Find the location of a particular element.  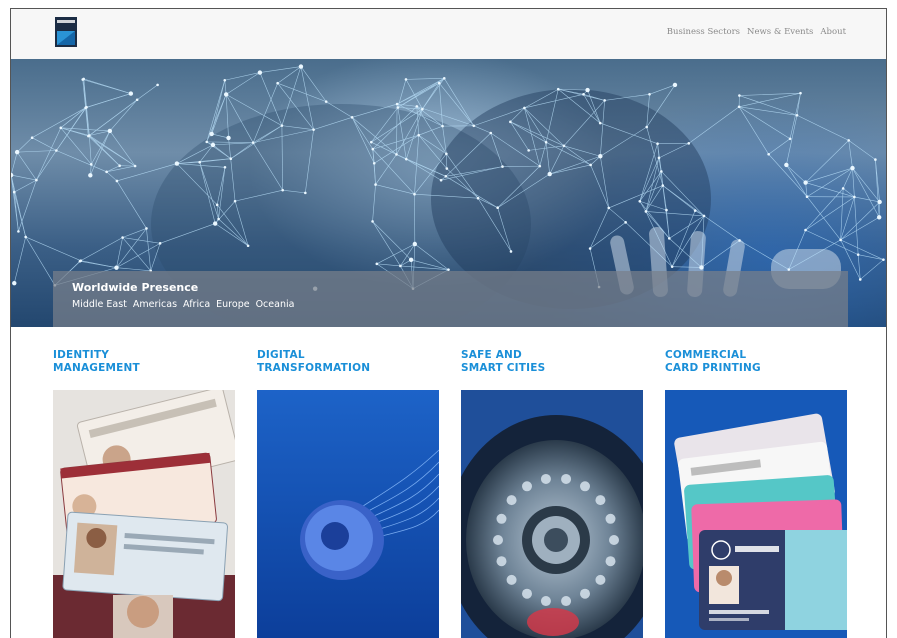

sector-safe-smart-cities: SAFE AND SMART CITIES is located at coordinates (552, 493).